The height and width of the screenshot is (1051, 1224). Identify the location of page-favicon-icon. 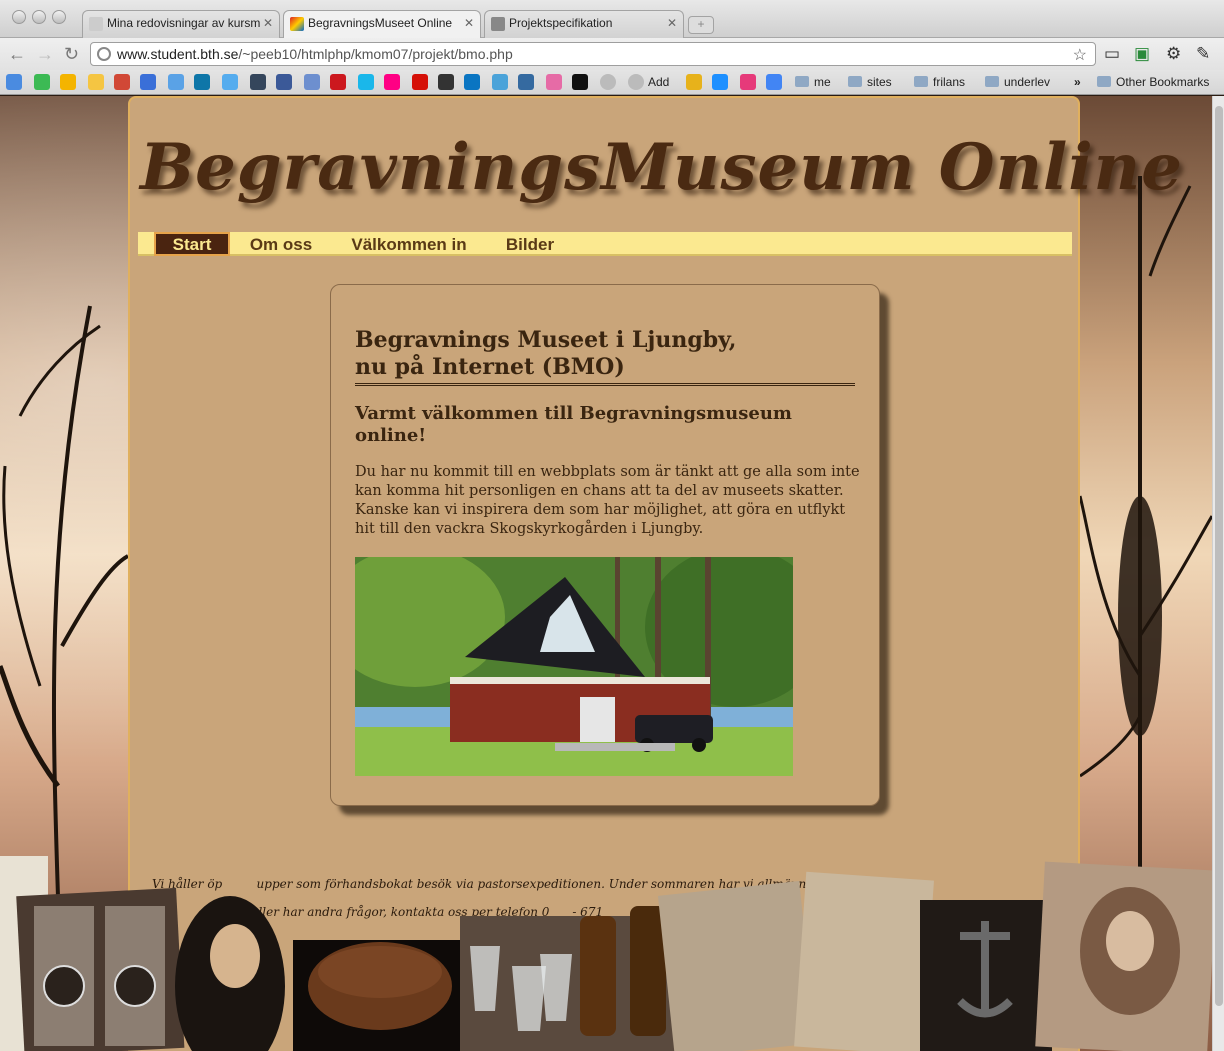
(498, 24).